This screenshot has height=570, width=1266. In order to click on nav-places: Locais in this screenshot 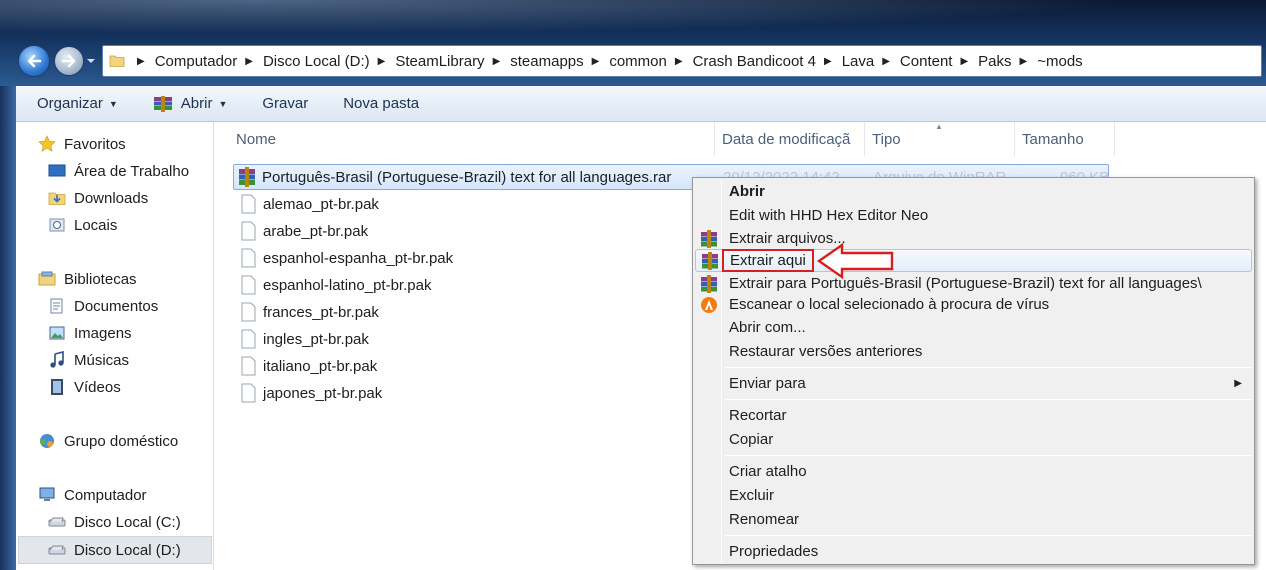, I will do `click(82, 225)`.